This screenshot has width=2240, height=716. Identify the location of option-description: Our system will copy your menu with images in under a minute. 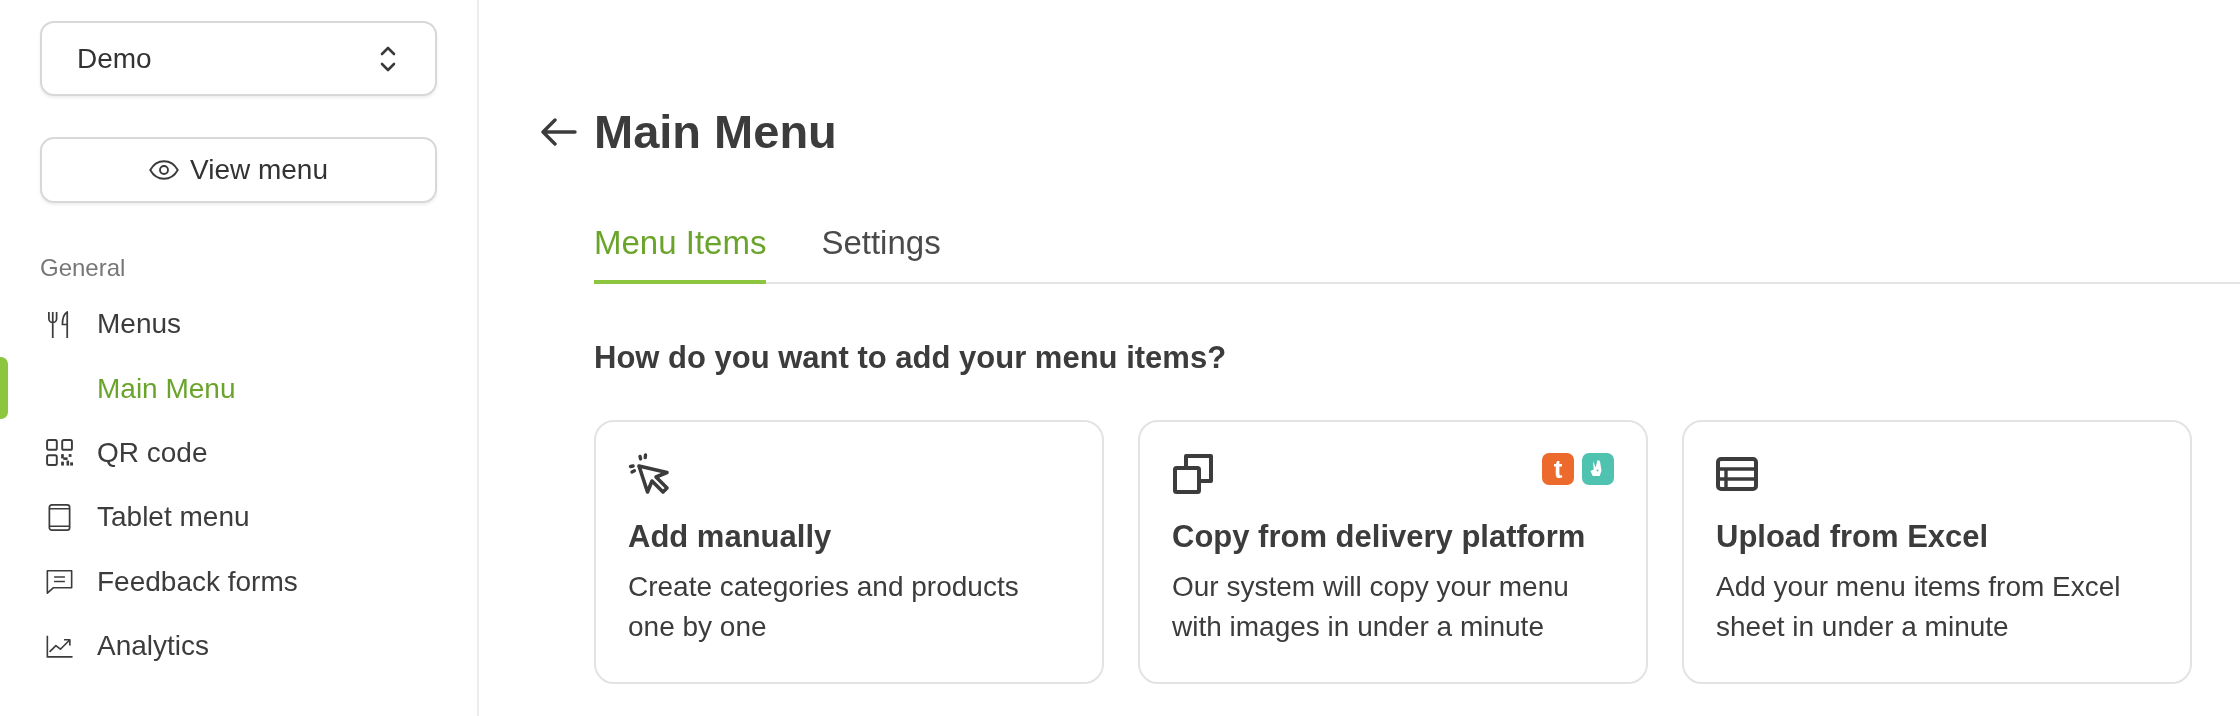
(1371, 607).